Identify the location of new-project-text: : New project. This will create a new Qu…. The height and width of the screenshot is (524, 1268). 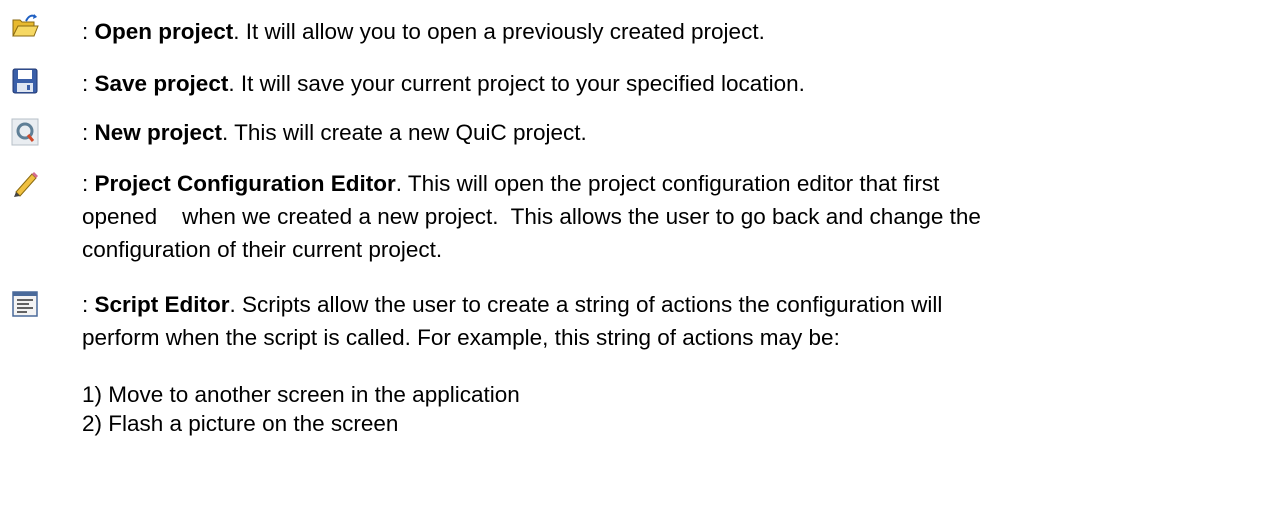
(334, 132).